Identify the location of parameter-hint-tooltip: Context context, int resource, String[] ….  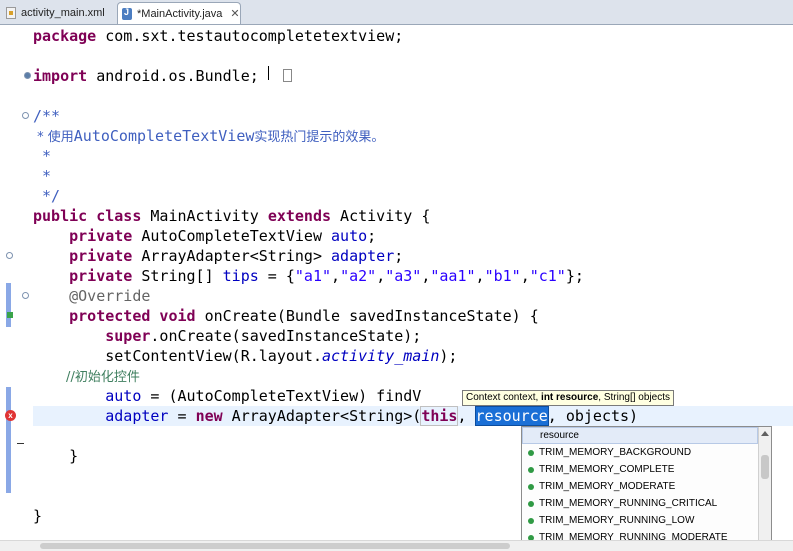
(568, 398).